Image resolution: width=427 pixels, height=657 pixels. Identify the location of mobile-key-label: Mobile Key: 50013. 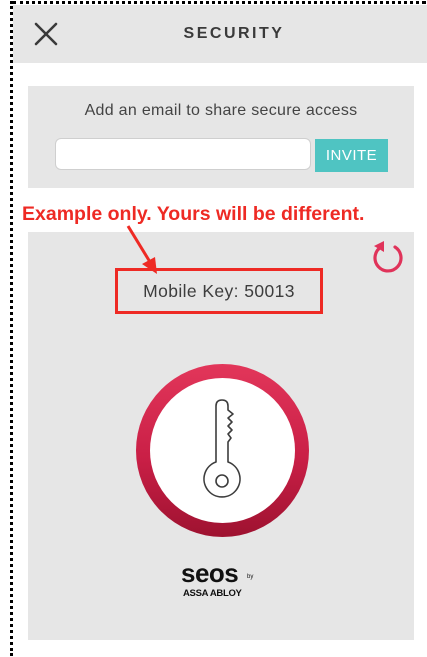
(219, 291).